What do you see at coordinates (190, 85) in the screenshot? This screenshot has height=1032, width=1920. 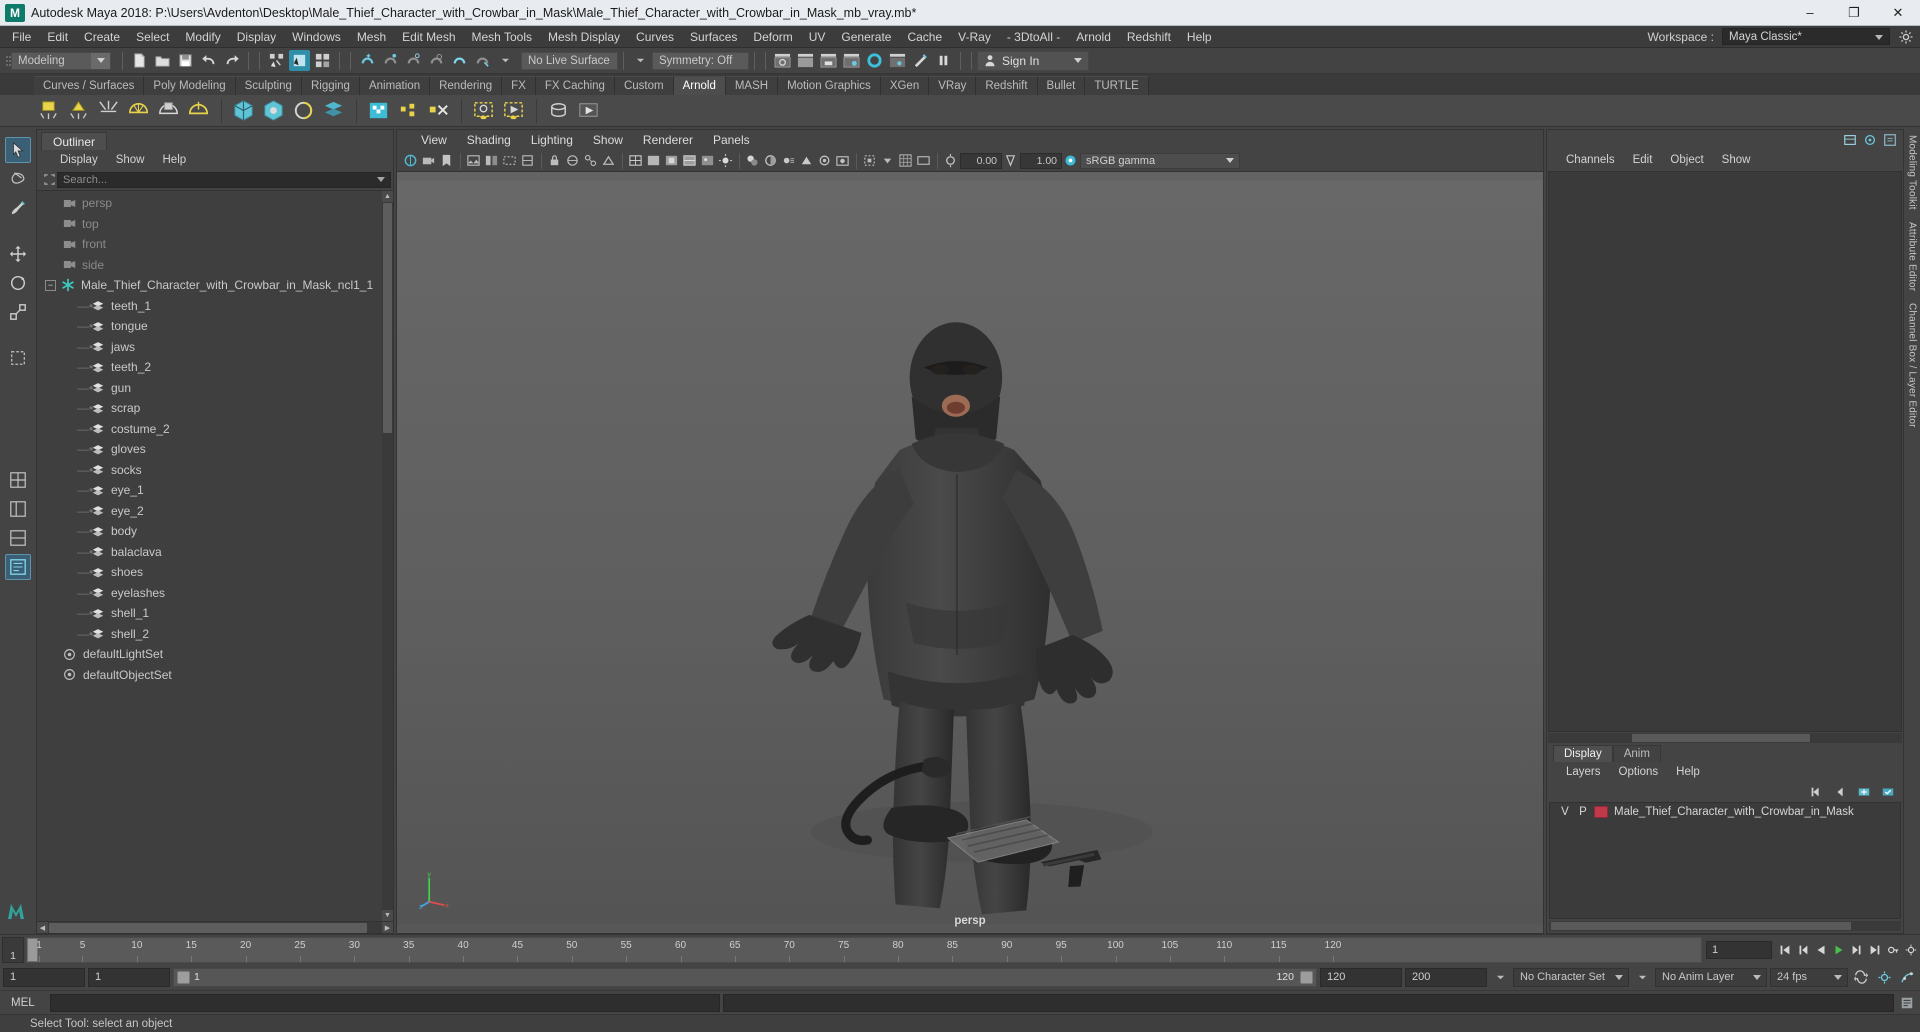 I see `shelf-tab-poly-modeling: Poly Modeling` at bounding box center [190, 85].